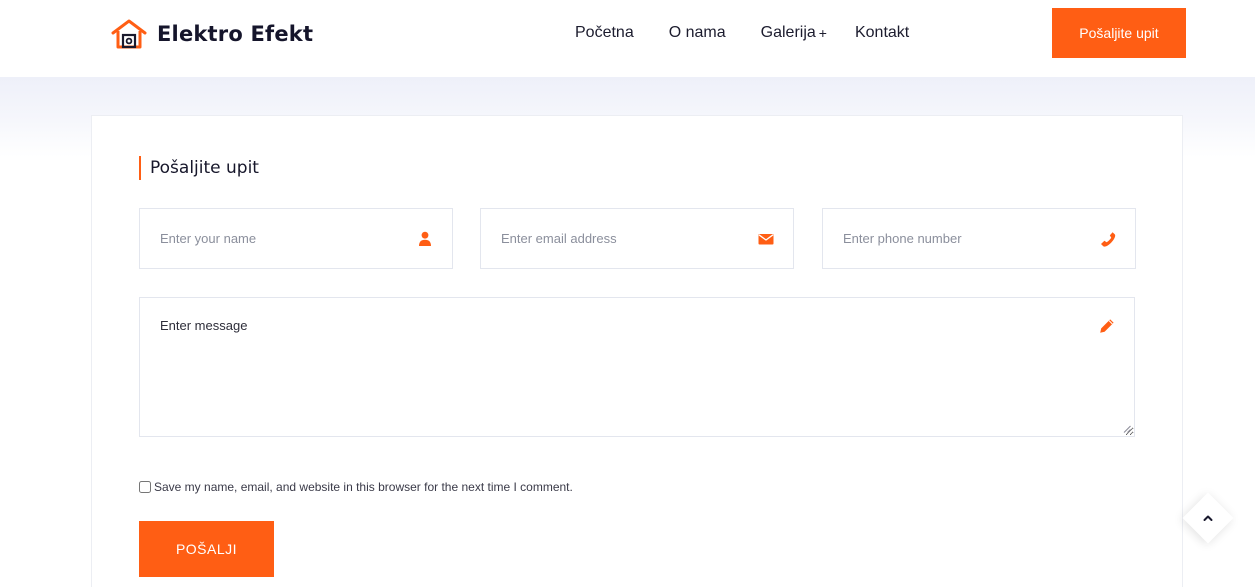 This screenshot has width=1255, height=587. Describe the element at coordinates (425, 238) in the screenshot. I see `user-icon` at that location.